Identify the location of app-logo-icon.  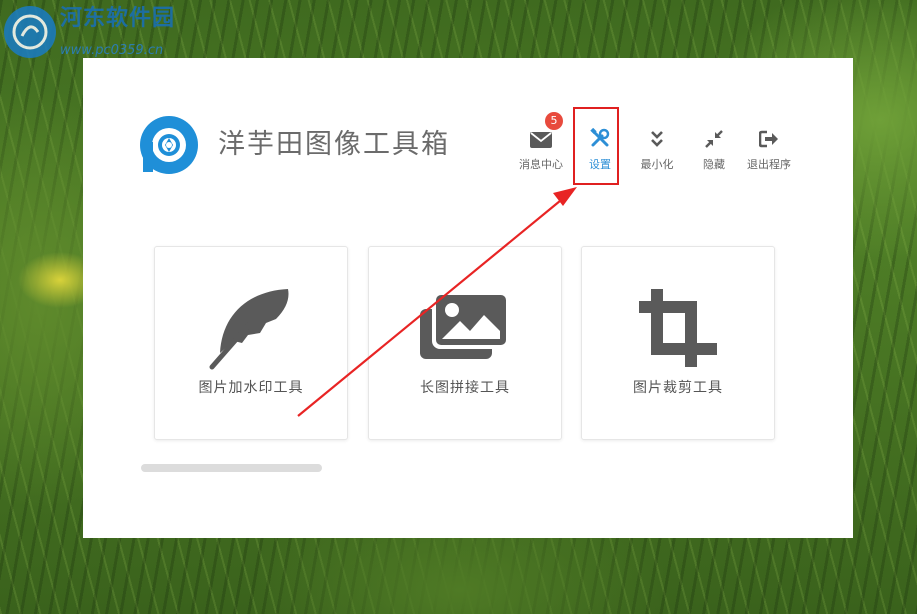
(169, 145).